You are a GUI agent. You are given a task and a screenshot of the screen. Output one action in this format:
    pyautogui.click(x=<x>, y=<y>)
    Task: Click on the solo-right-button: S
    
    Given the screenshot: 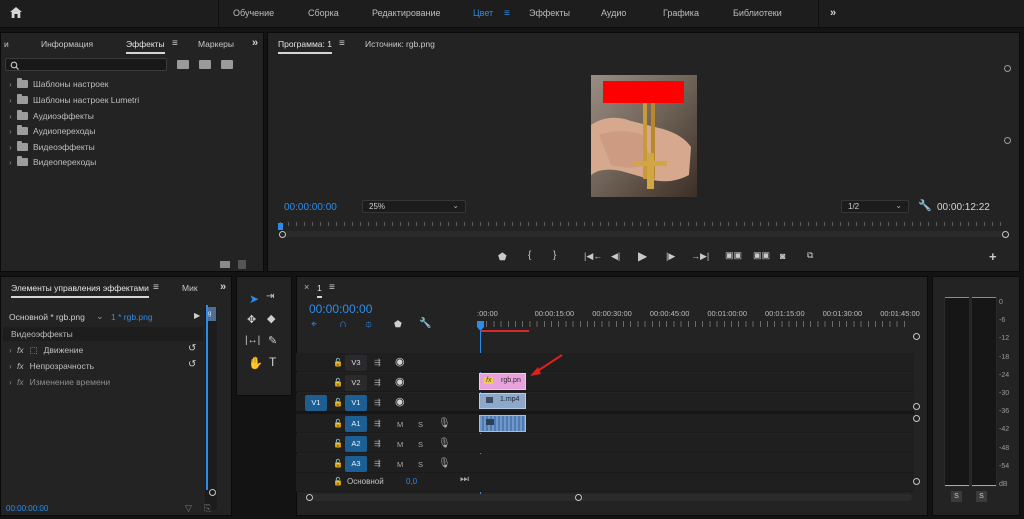 What is the action you would take?
    pyautogui.click(x=981, y=496)
    